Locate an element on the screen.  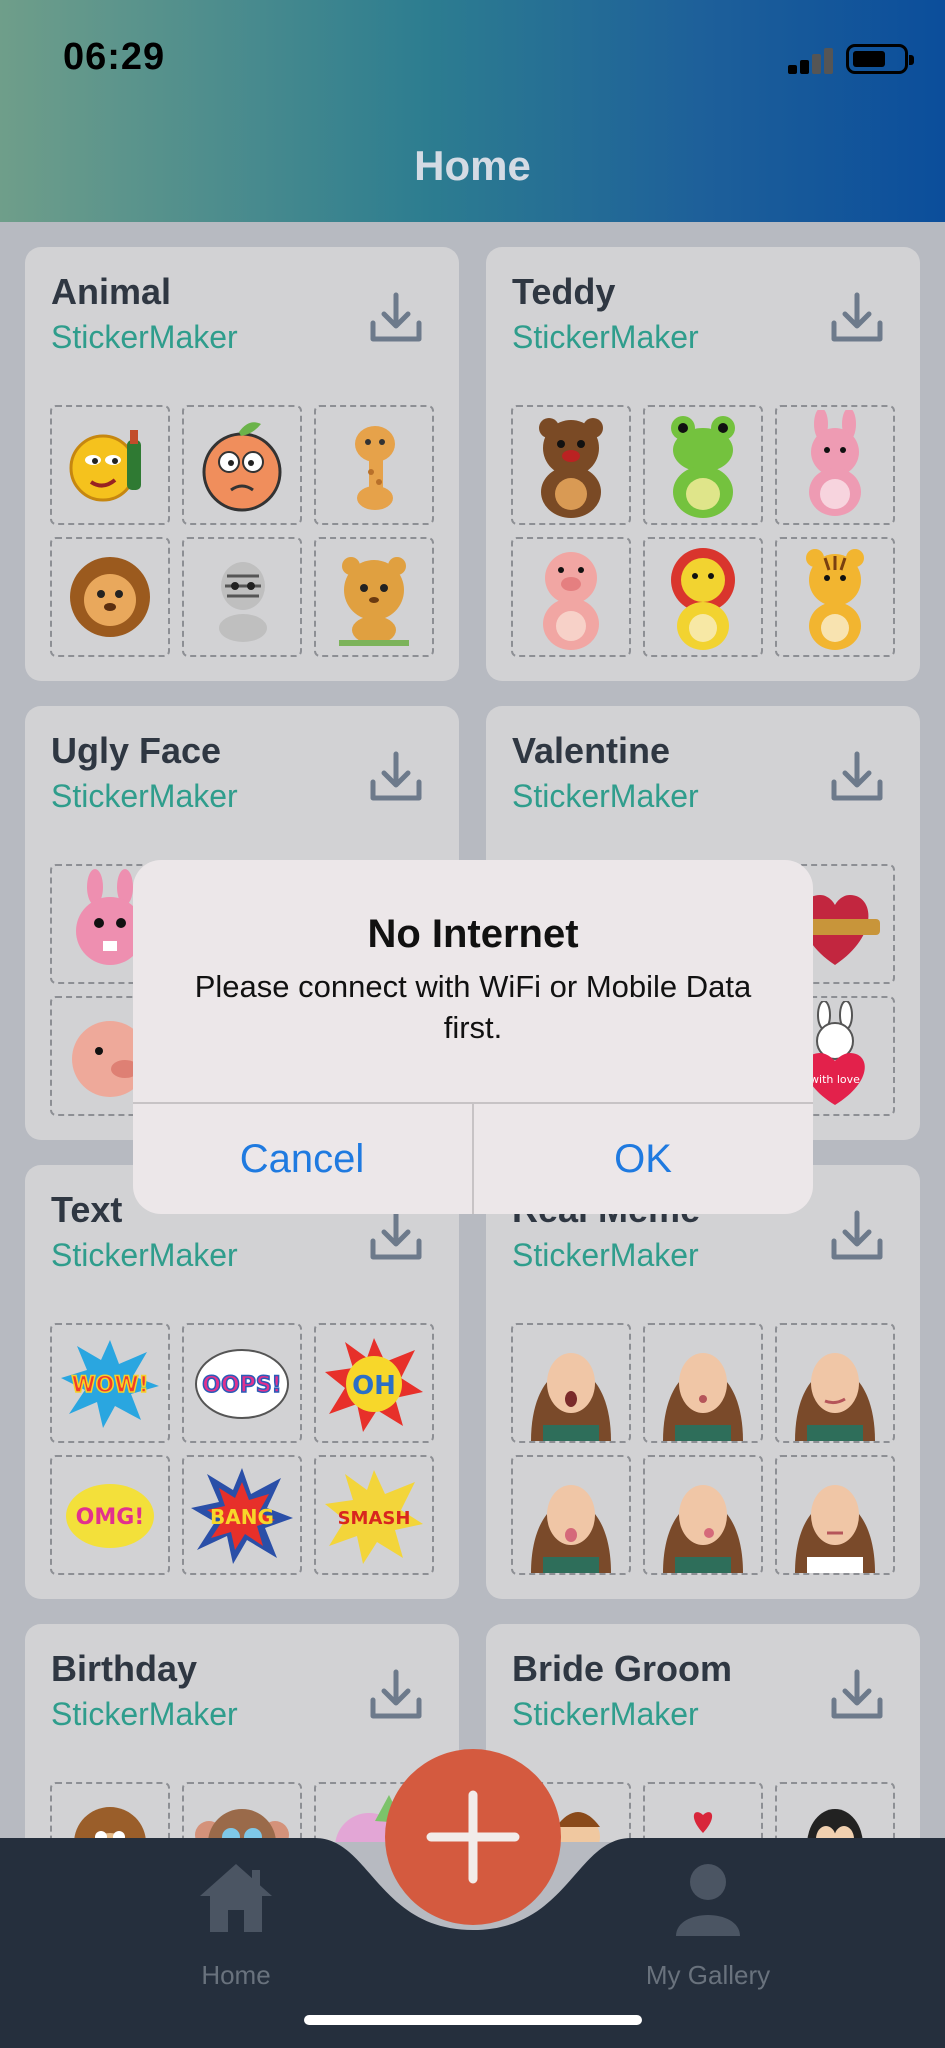
cellular-signal-icon is located at coordinates (811, 61).